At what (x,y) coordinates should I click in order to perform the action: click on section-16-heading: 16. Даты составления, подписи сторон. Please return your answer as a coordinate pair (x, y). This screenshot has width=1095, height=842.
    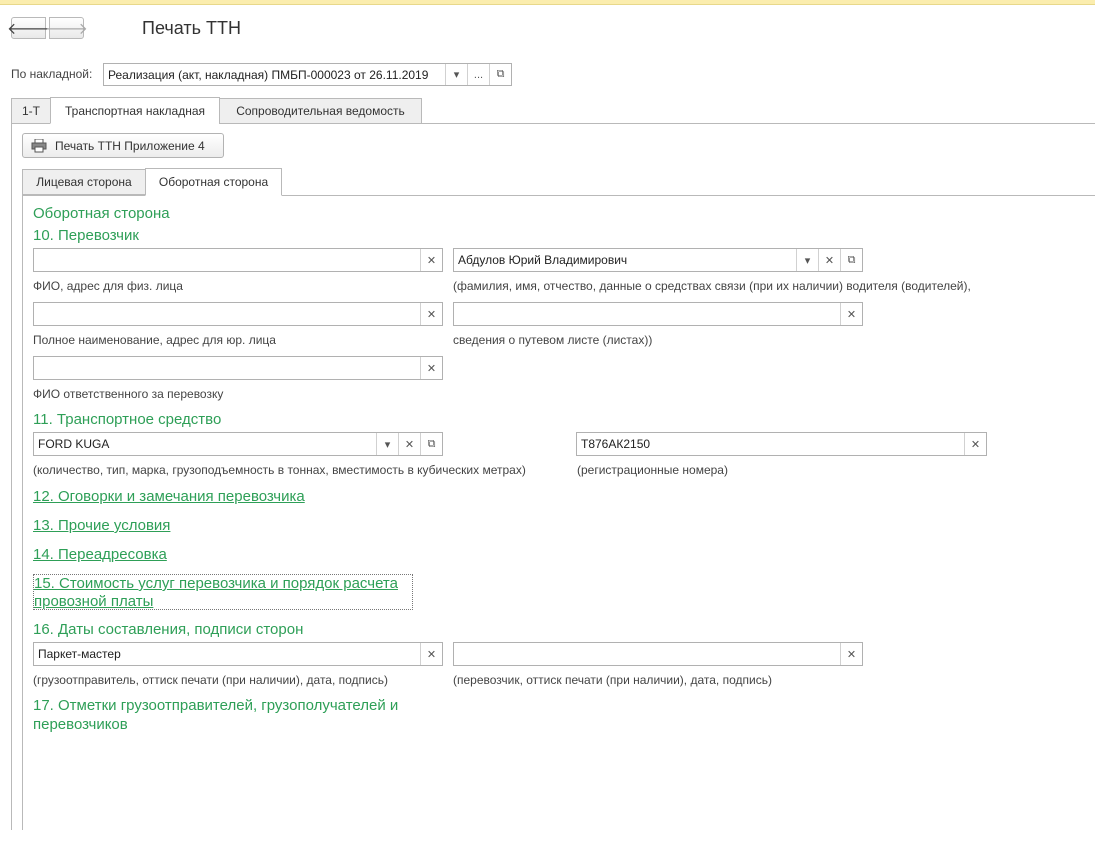
    Looking at the image, I should click on (168, 629).